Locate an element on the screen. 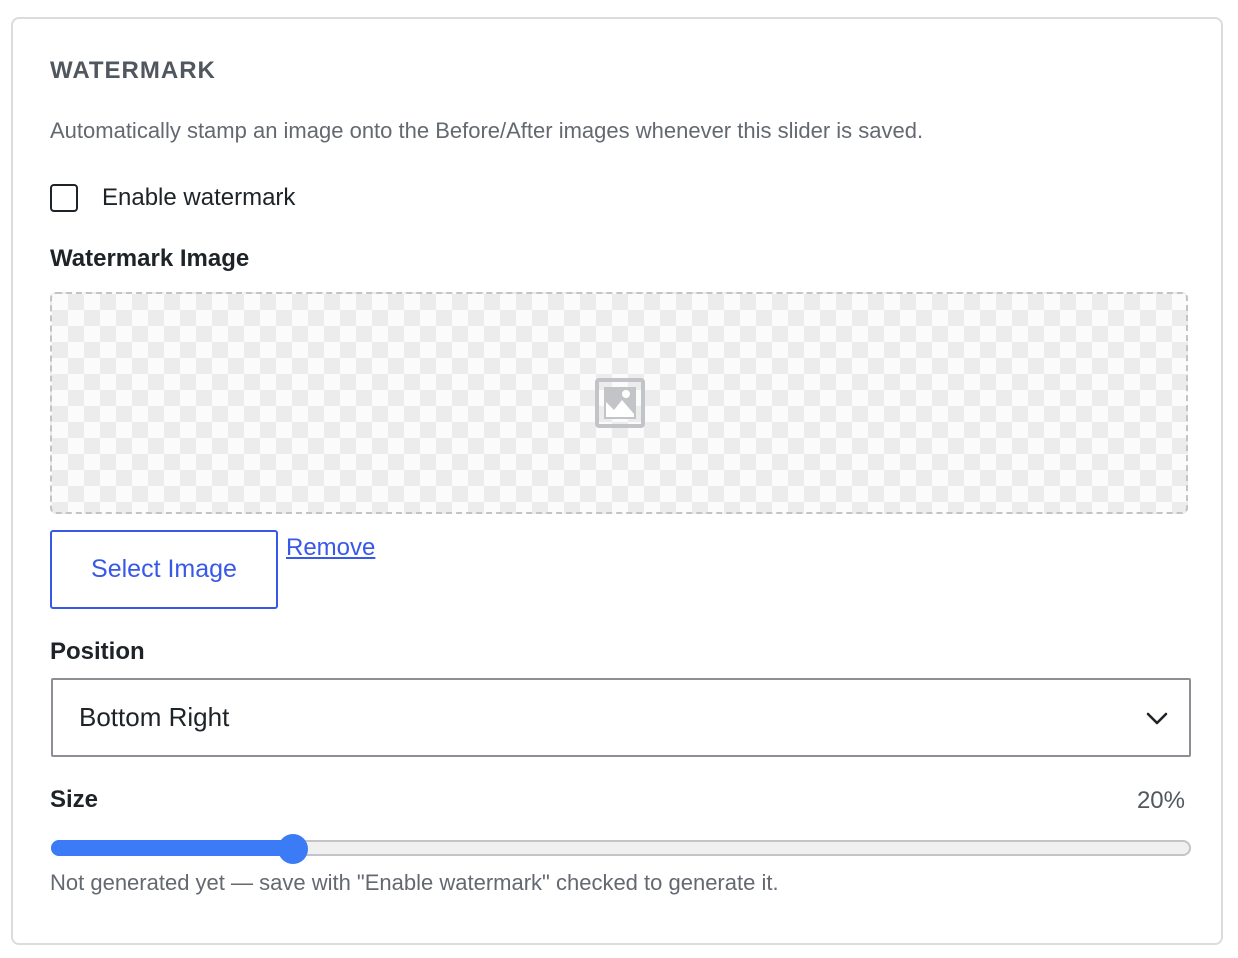 This screenshot has width=1238, height=958. slider-thumb is located at coordinates (293, 849).